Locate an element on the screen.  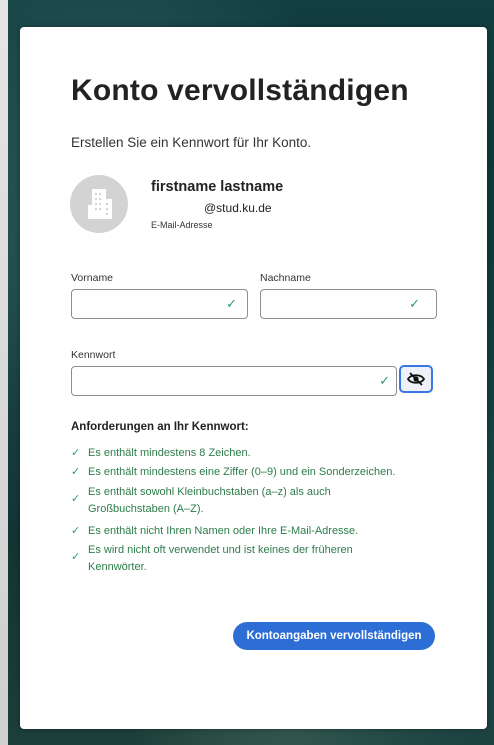
requirements-title: Anforderungen an Ihr Kennwort: is located at coordinates (160, 427).